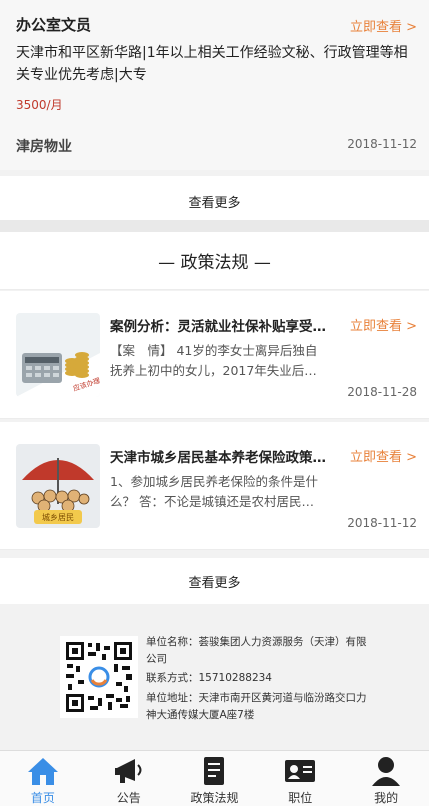 The height and width of the screenshot is (806, 429). Describe the element at coordinates (212, 64) in the screenshot. I see `job-description: 天津市和平区新华路|1年以上相关工作经验文秘、行政管理等相关专业优先考虑|大专` at that location.